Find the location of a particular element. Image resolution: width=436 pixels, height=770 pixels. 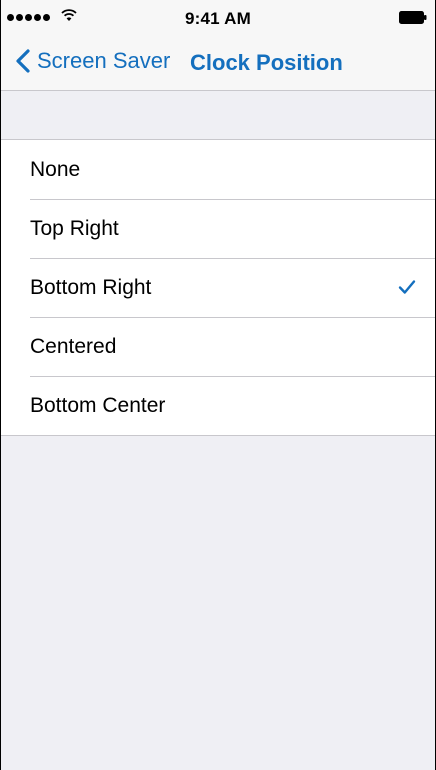

page-title: Clock Position is located at coordinates (266, 62).